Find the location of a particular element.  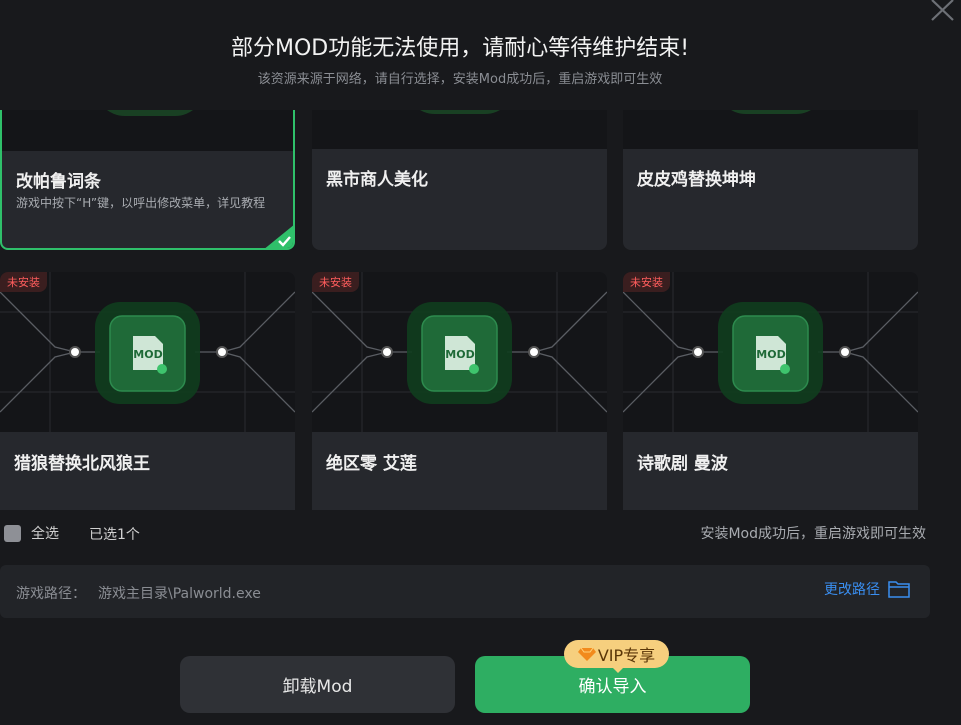

vip-badge: VIP专享 is located at coordinates (616, 656).